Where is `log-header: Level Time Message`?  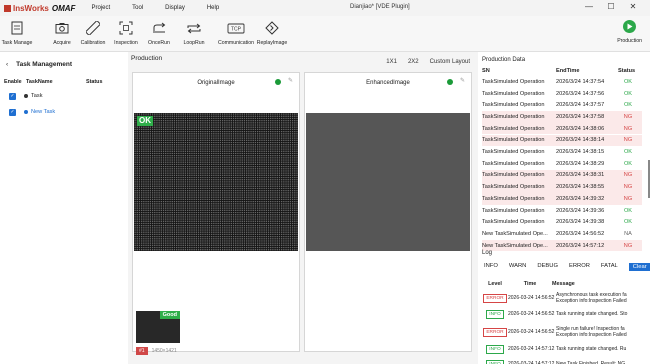
log-header: Level Time Message is located at coordinates (528, 284).